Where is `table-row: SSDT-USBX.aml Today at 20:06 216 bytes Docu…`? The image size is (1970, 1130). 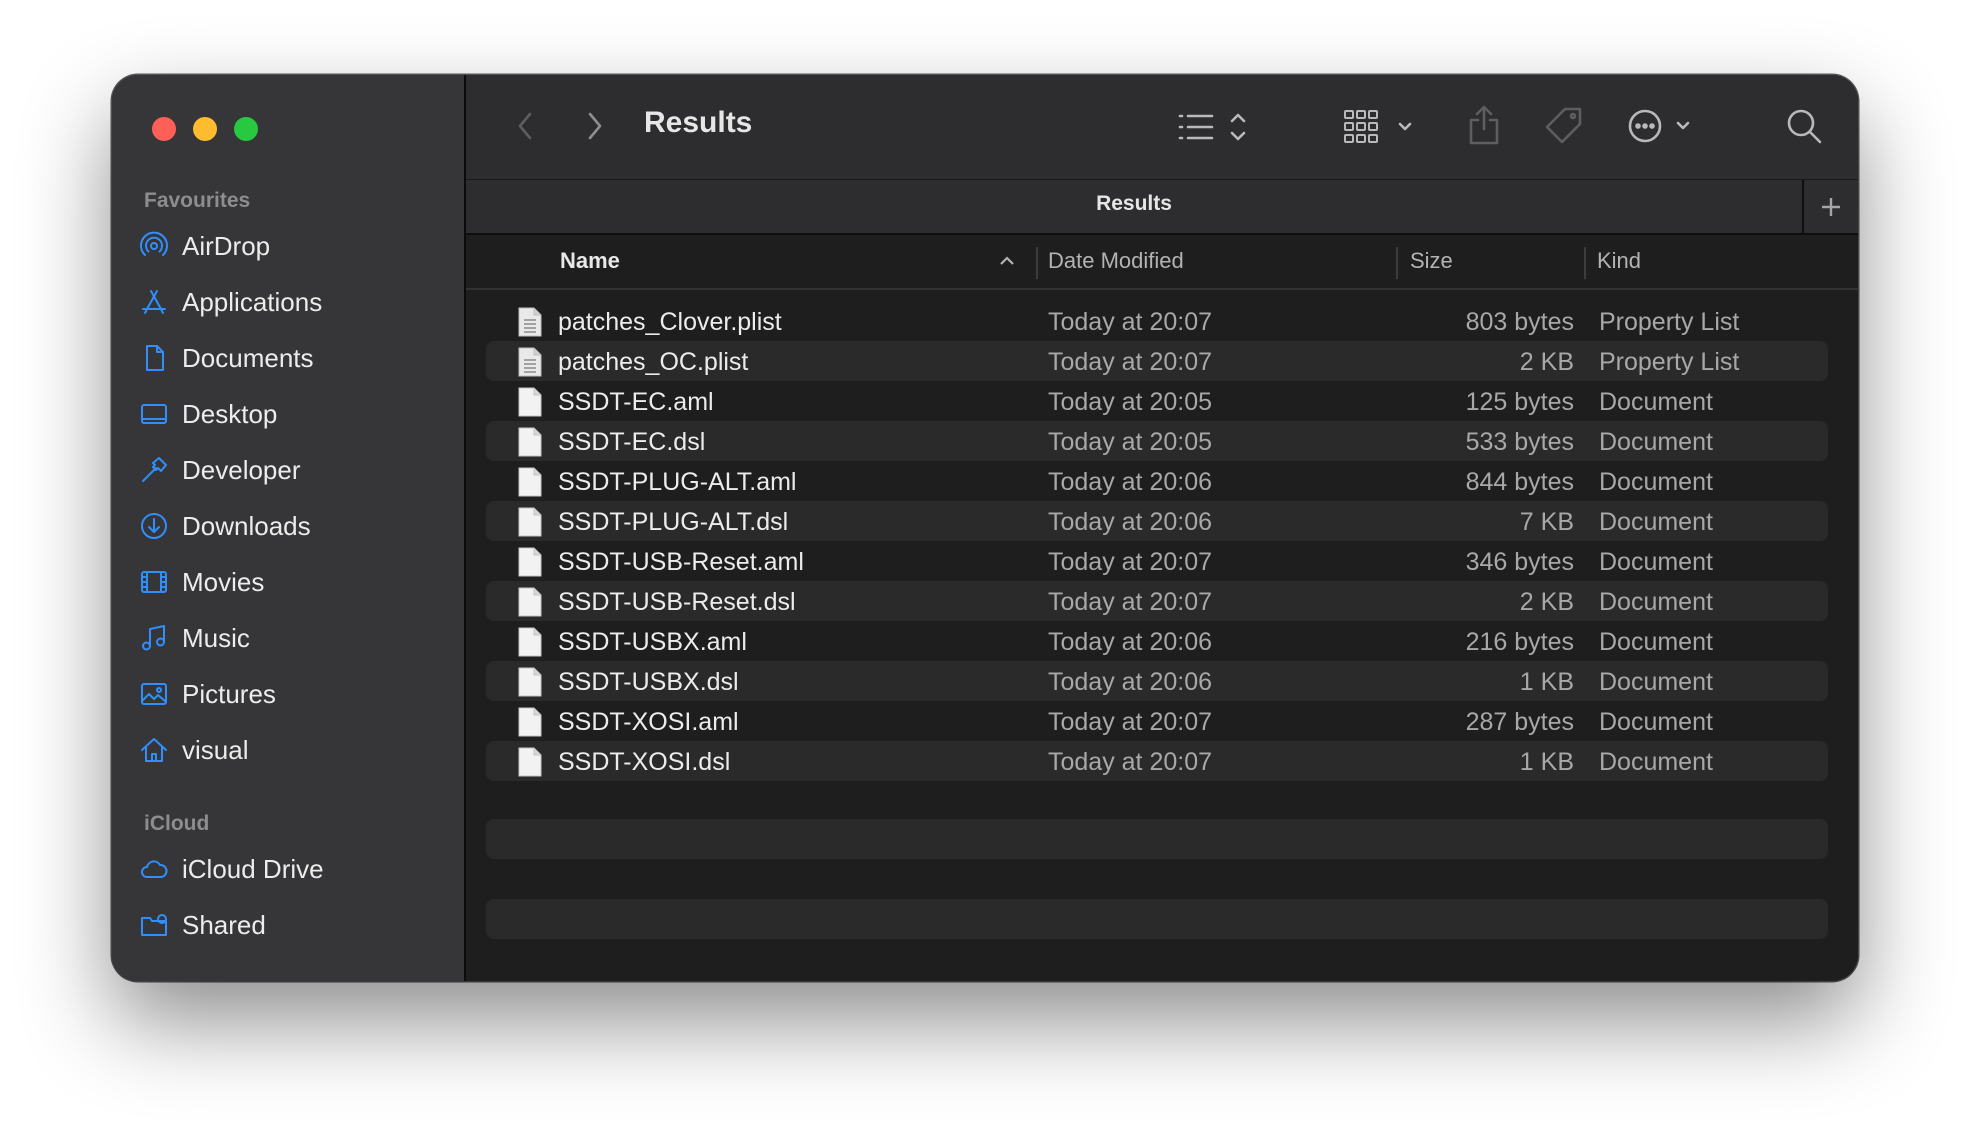 table-row: SSDT-USBX.aml Today at 20:06 216 bytes Docu… is located at coordinates (1157, 641).